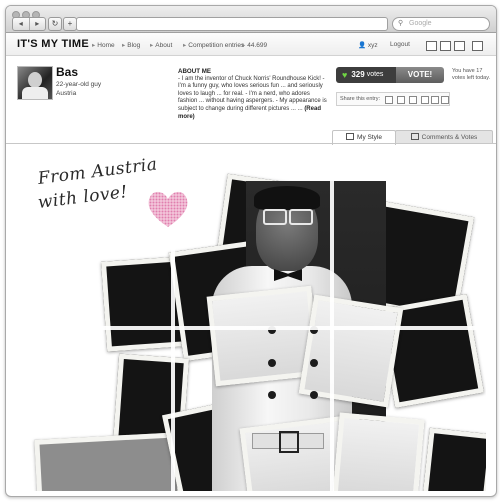  I want to click on share-bar: Share this entry:, so click(393, 99).